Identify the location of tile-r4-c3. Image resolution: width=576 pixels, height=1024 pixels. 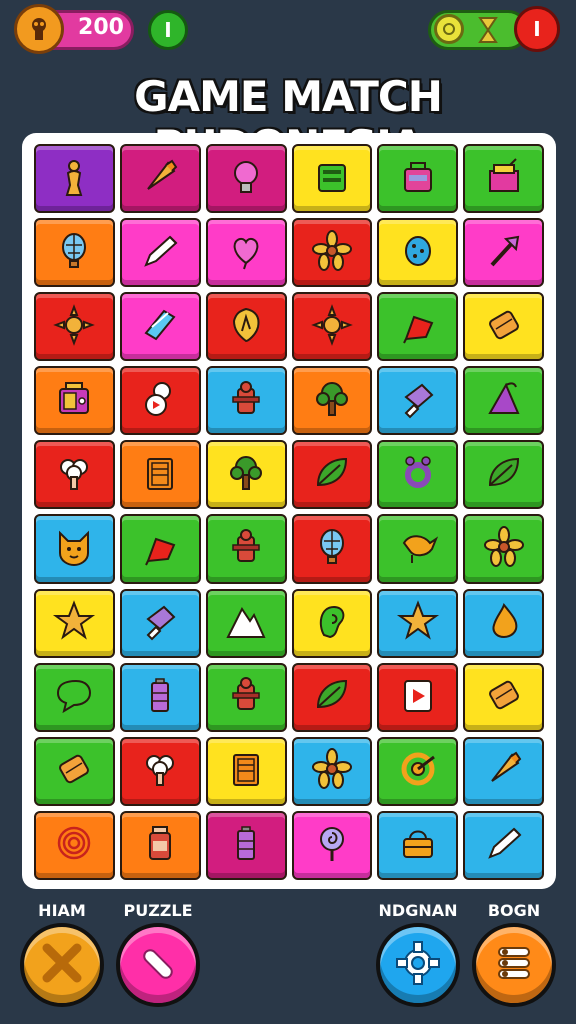
(246, 401).